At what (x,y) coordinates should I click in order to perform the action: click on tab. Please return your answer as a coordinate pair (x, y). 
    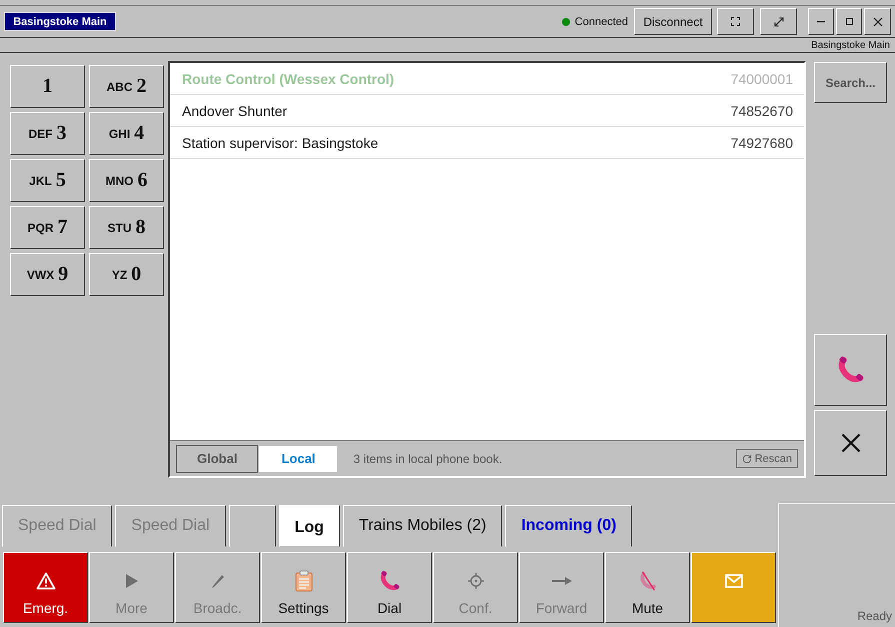
    Looking at the image, I should click on (252, 526).